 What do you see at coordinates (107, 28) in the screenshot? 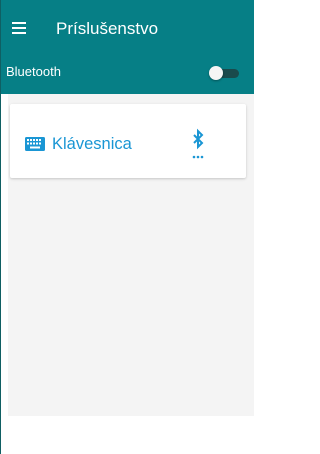
I see `page-title: Príslušenstvo` at bounding box center [107, 28].